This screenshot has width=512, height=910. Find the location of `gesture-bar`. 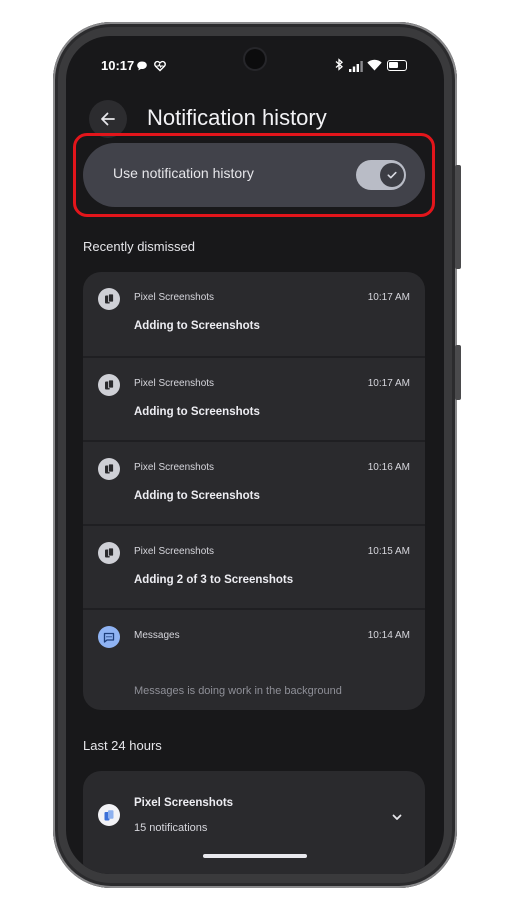

gesture-bar is located at coordinates (255, 856).